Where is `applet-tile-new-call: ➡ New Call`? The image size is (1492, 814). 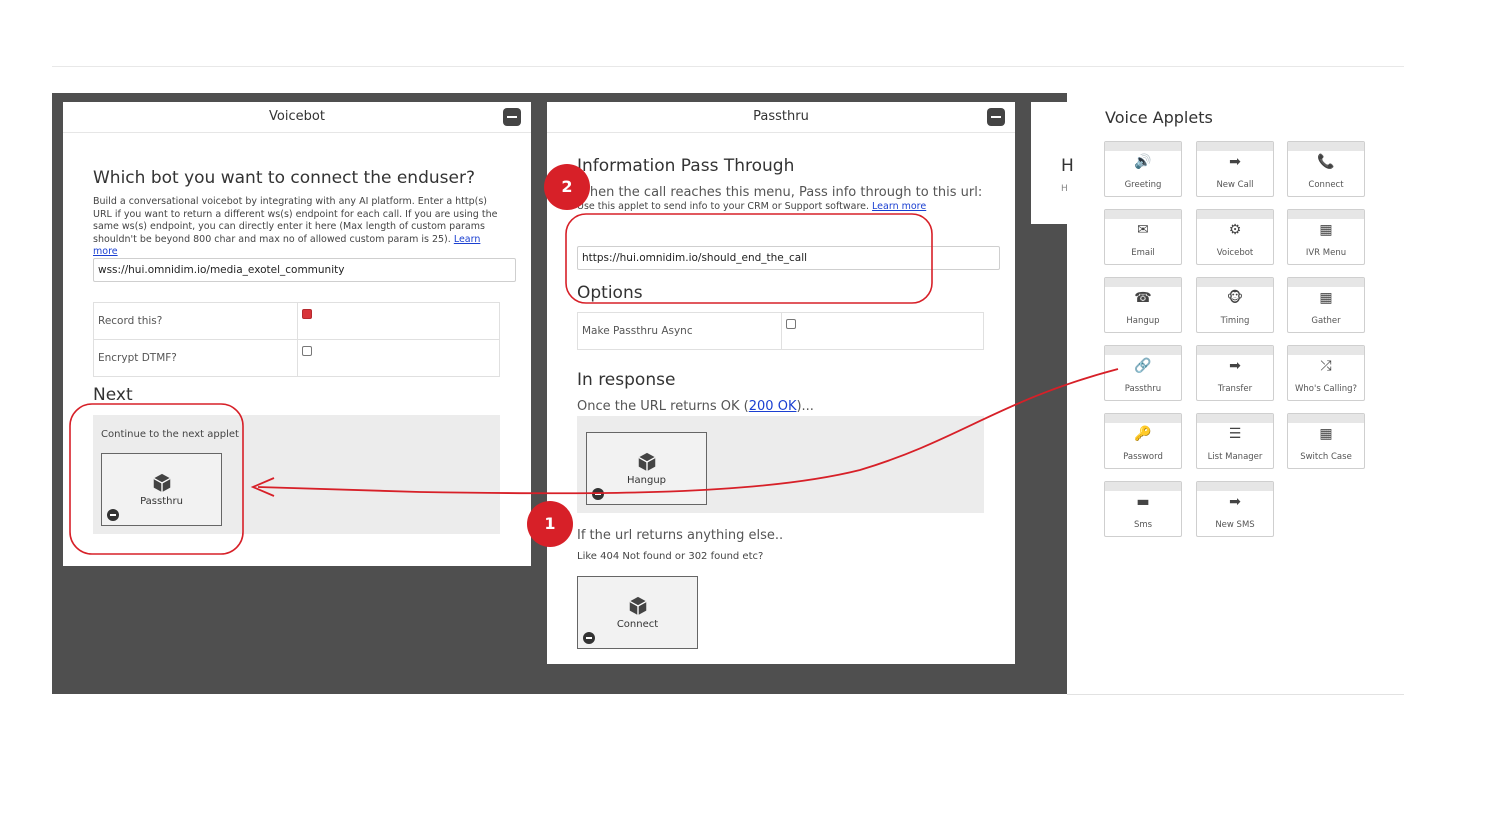
applet-tile-new-call: ➡ New Call is located at coordinates (1235, 169).